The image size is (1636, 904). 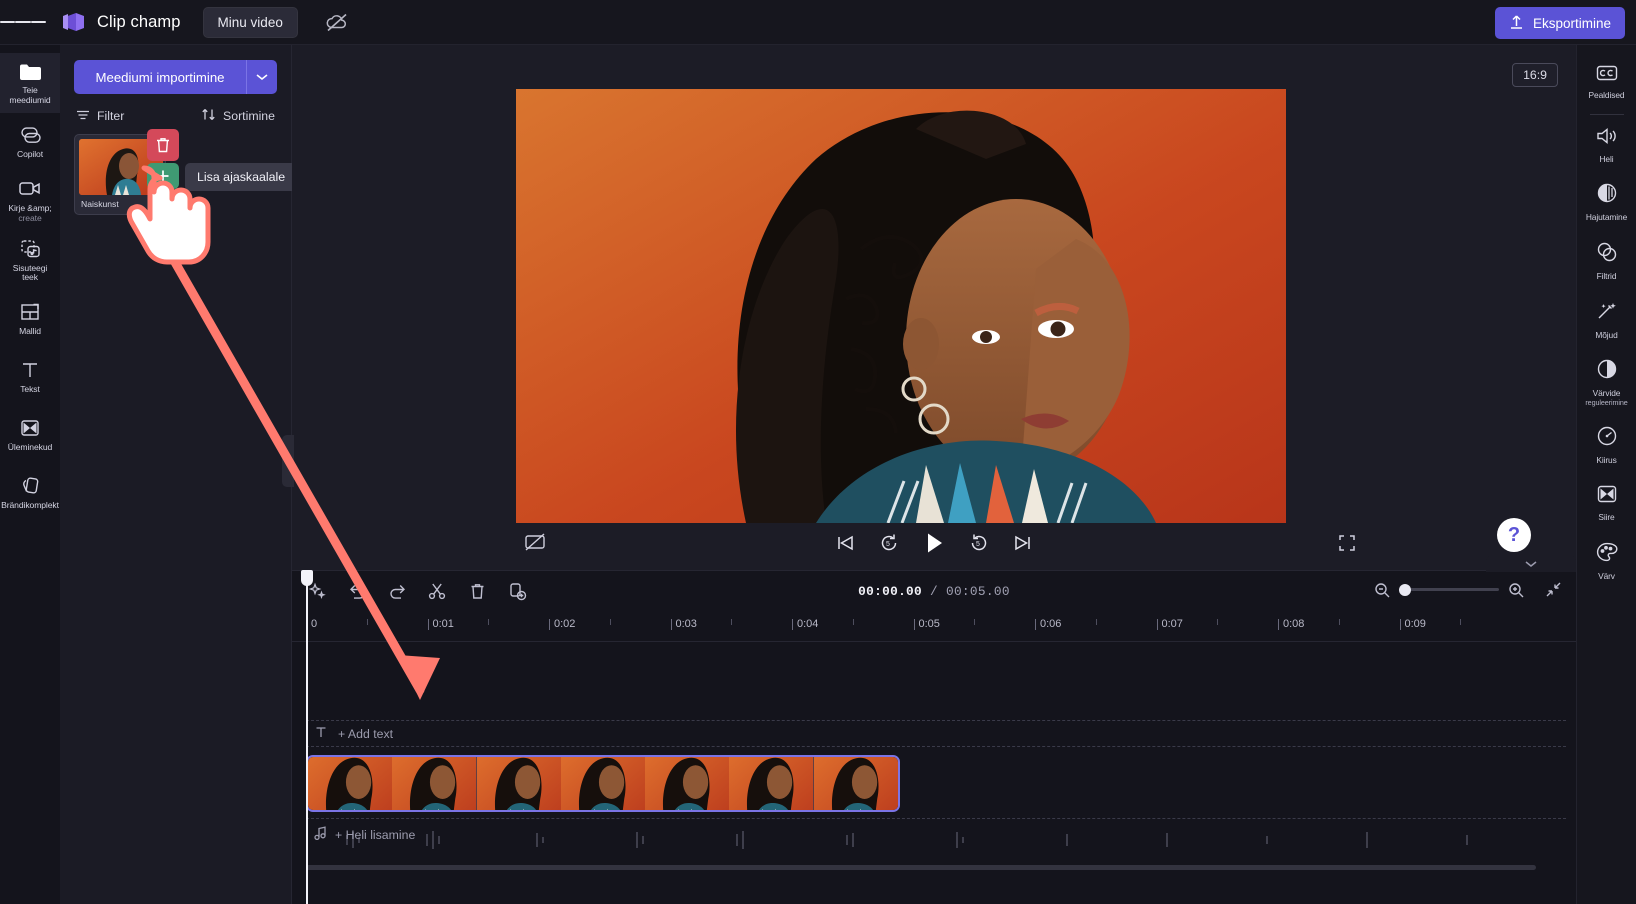 What do you see at coordinates (1607, 138) in the screenshot?
I see `speaker-icon` at bounding box center [1607, 138].